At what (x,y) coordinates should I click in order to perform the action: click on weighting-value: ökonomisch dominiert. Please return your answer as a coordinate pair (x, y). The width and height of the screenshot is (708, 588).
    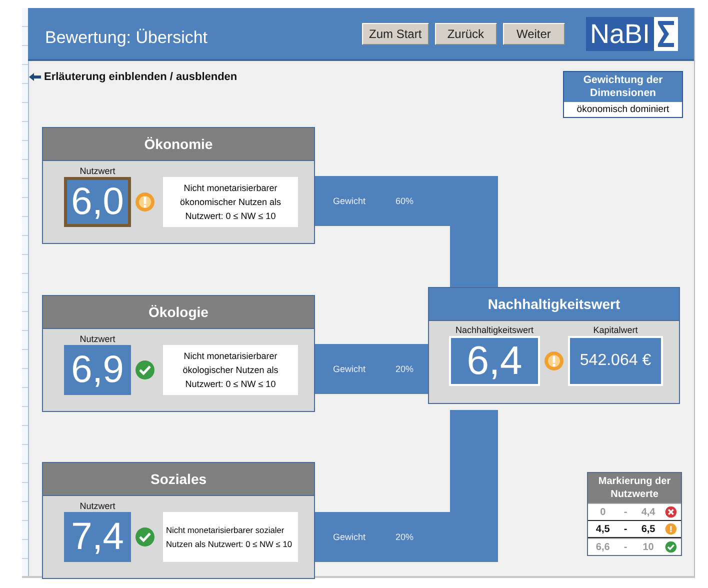
    Looking at the image, I should click on (623, 110).